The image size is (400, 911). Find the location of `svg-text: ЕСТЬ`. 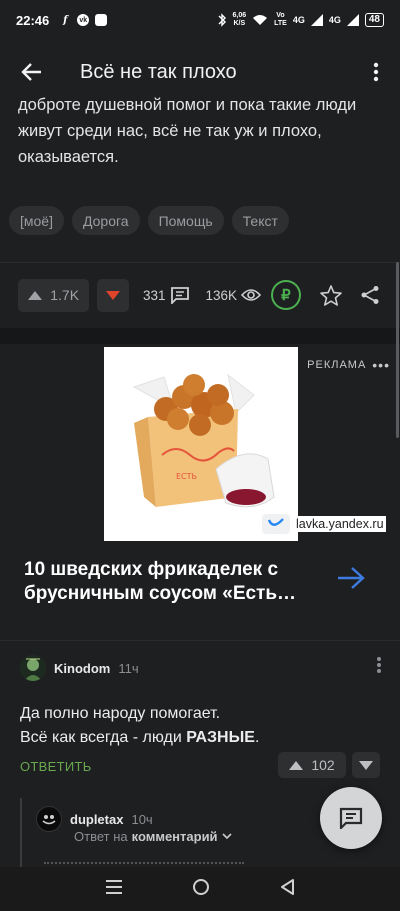

svg-text: ЕСТЬ is located at coordinates (186, 476).